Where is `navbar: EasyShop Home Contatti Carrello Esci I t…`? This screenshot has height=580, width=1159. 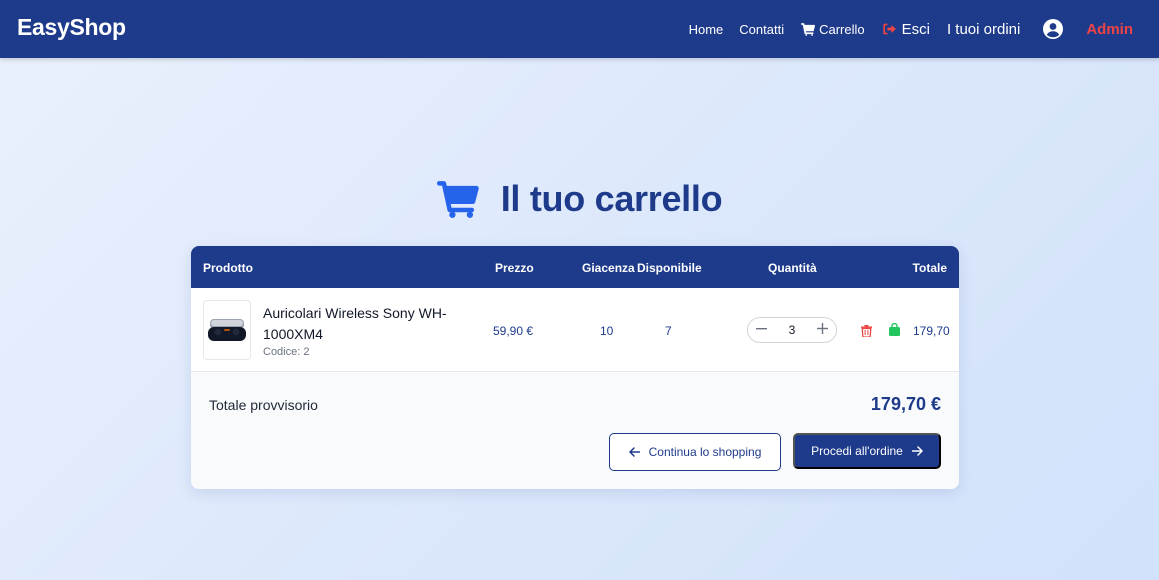 navbar: EasyShop Home Contatti Carrello Esci I t… is located at coordinates (579, 29).